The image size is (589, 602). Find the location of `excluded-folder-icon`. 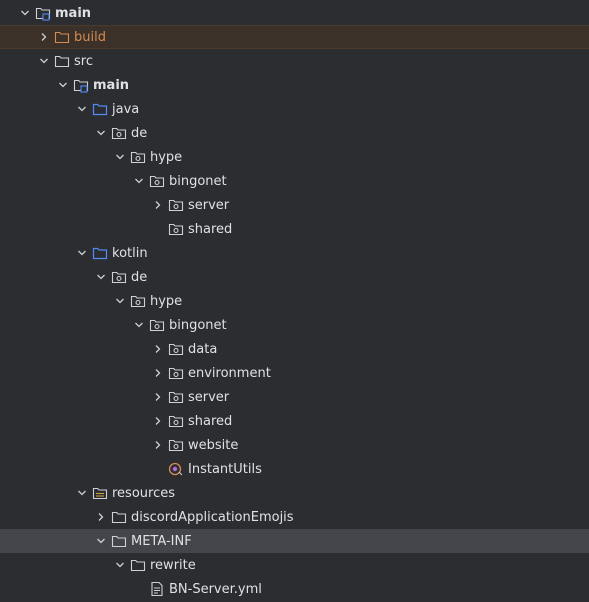

excluded-folder-icon is located at coordinates (62, 37).